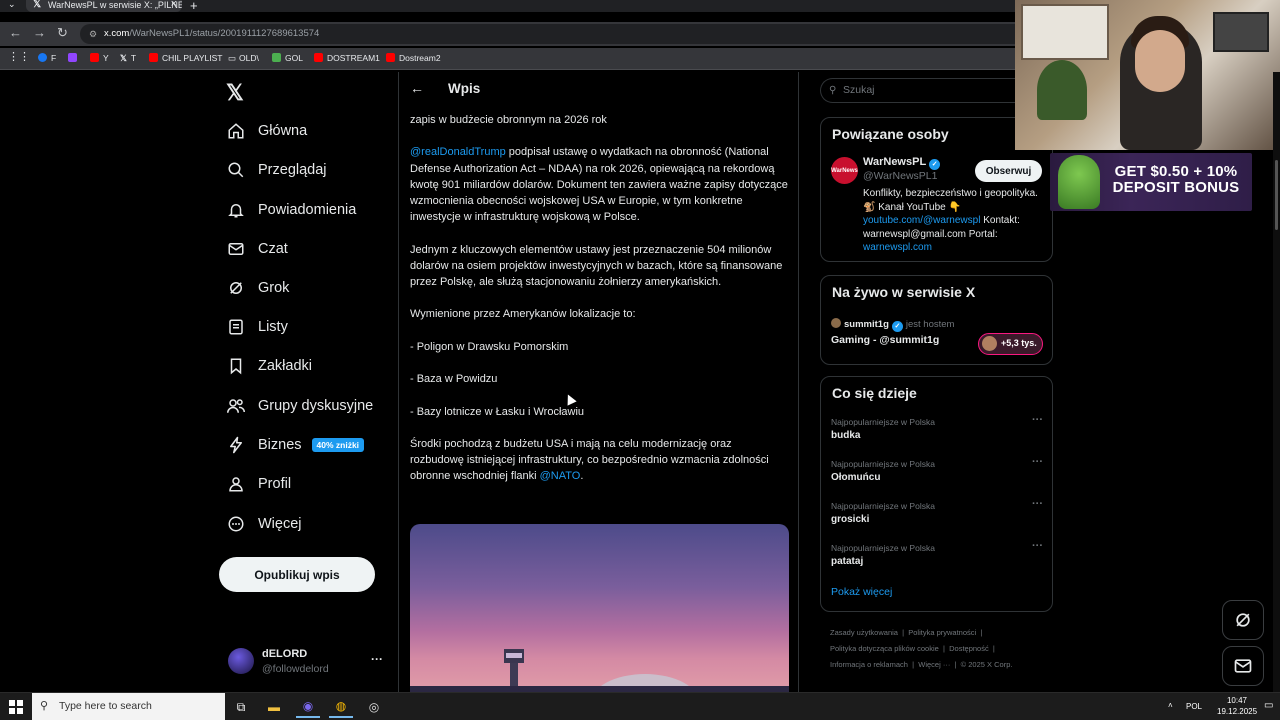 The height and width of the screenshot is (720, 1280). I want to click on trend-item: Najpopularniejsze w Polska patataj ···, so click(937, 558).